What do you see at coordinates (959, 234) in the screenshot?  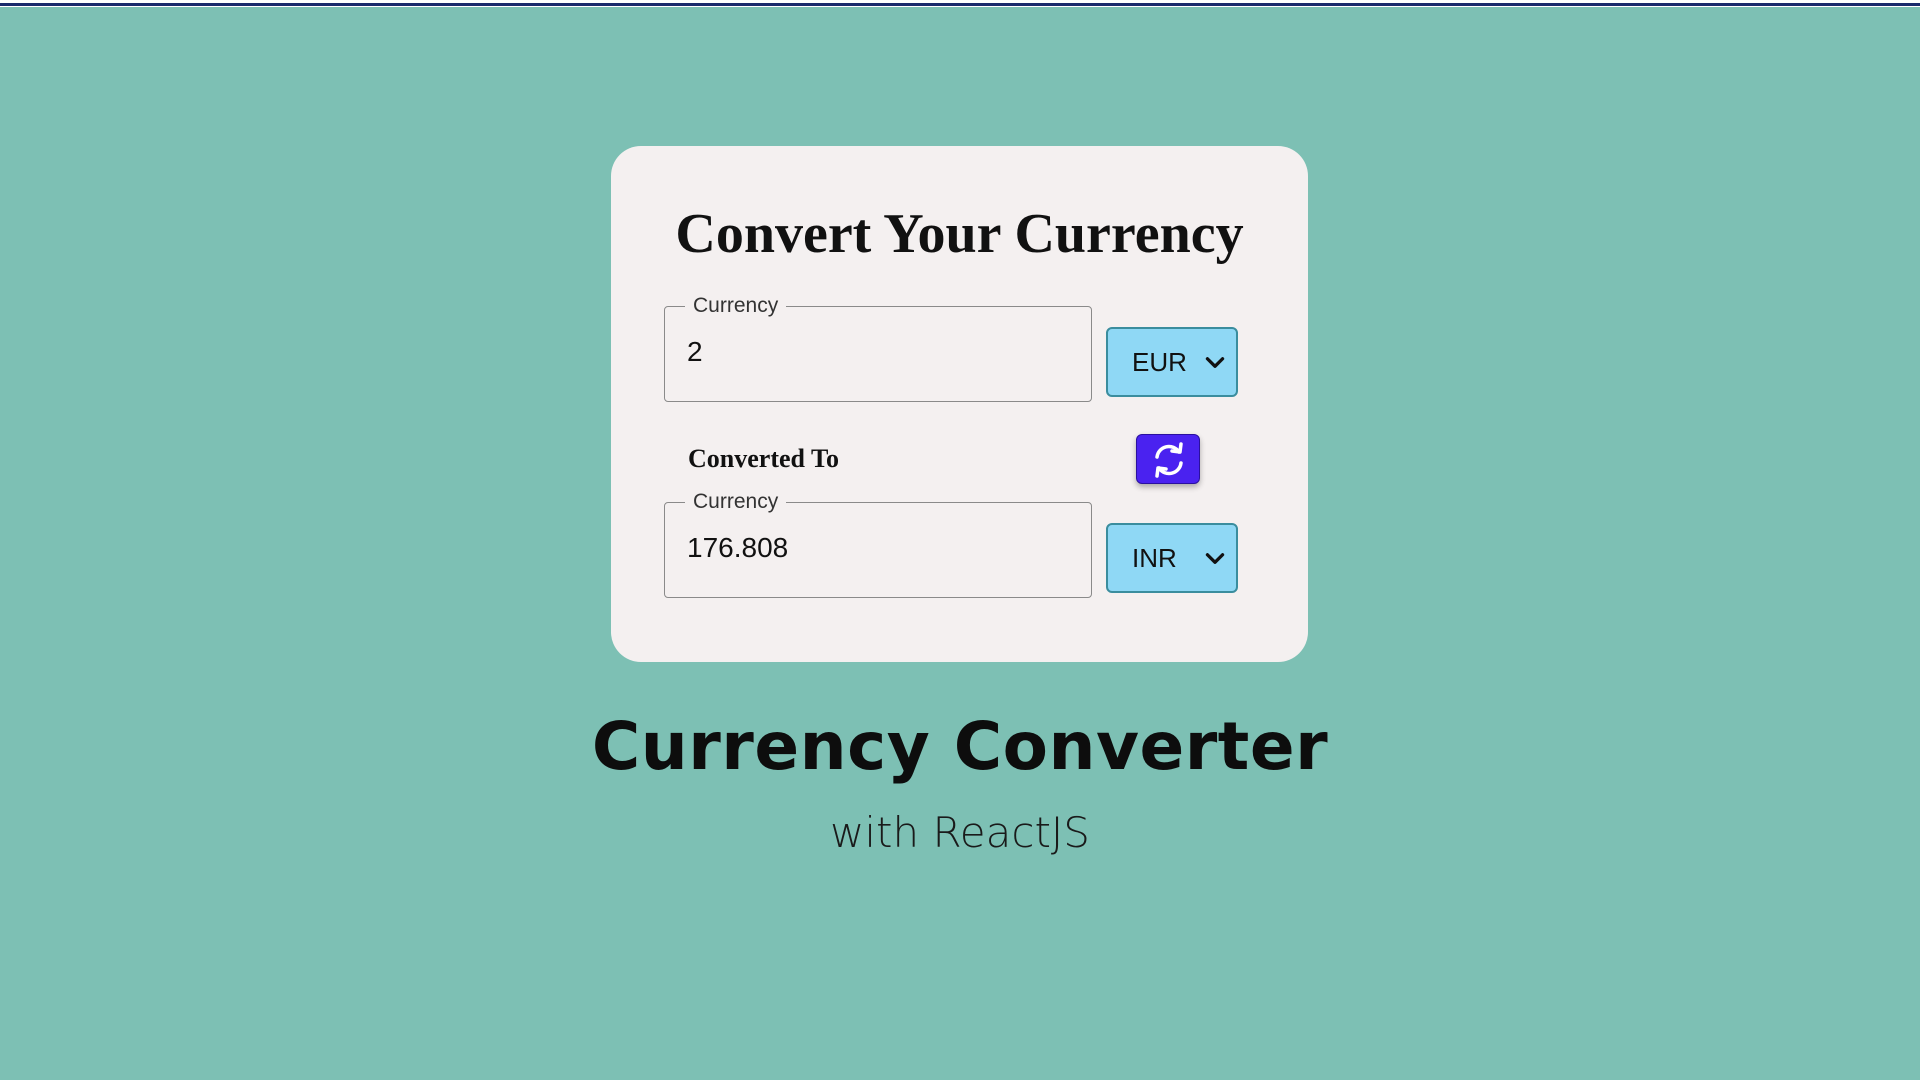 I see `card-title: Convert Your Currency` at bounding box center [959, 234].